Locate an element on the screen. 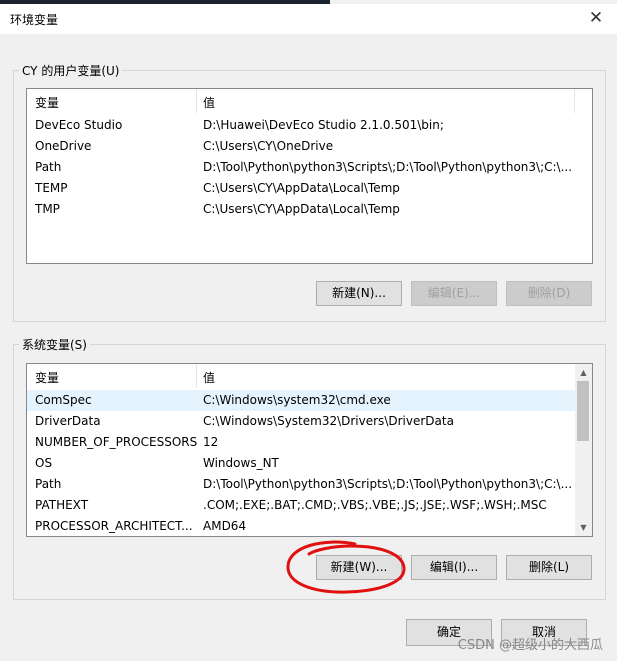 Image resolution: width=617 pixels, height=661 pixels. table-row: TMP C:\Users\CY\AppData\Local\Temp is located at coordinates (309, 209).